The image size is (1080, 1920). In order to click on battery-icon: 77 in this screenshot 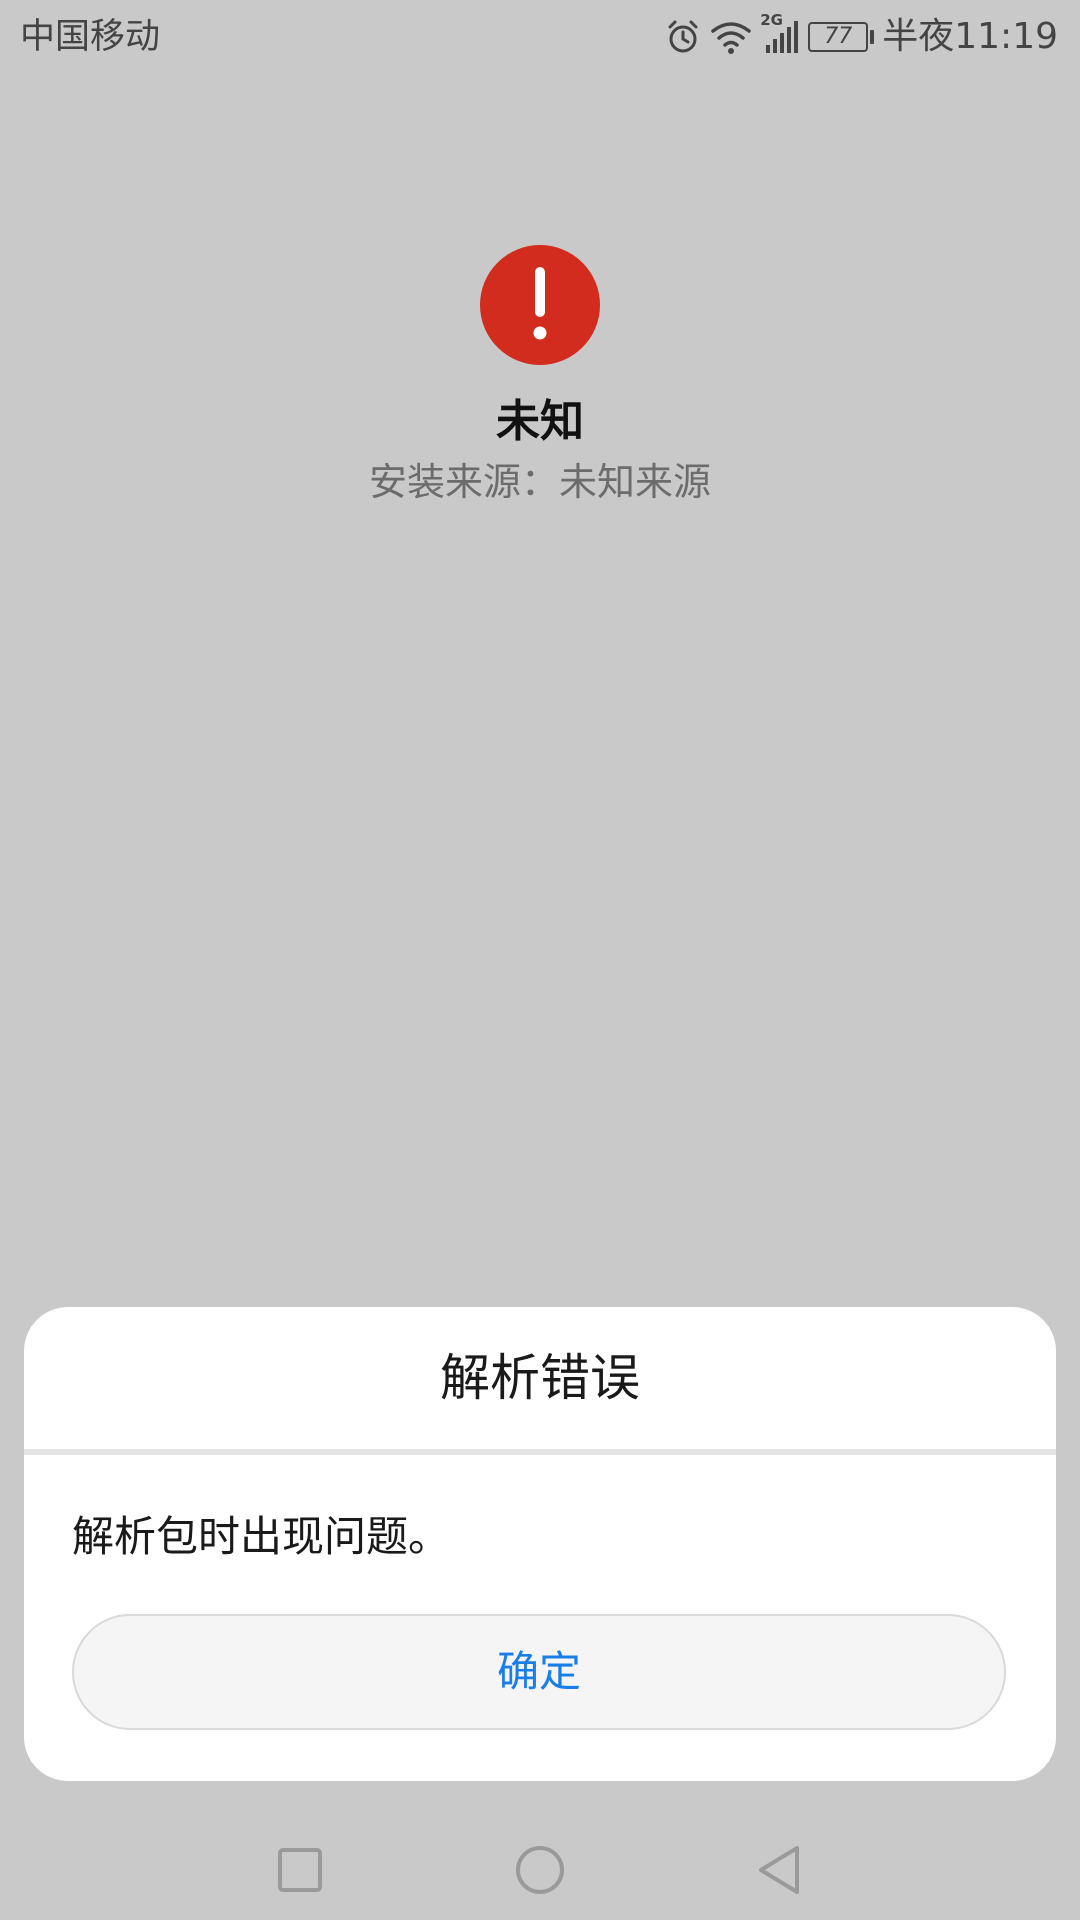, I will do `click(841, 37)`.